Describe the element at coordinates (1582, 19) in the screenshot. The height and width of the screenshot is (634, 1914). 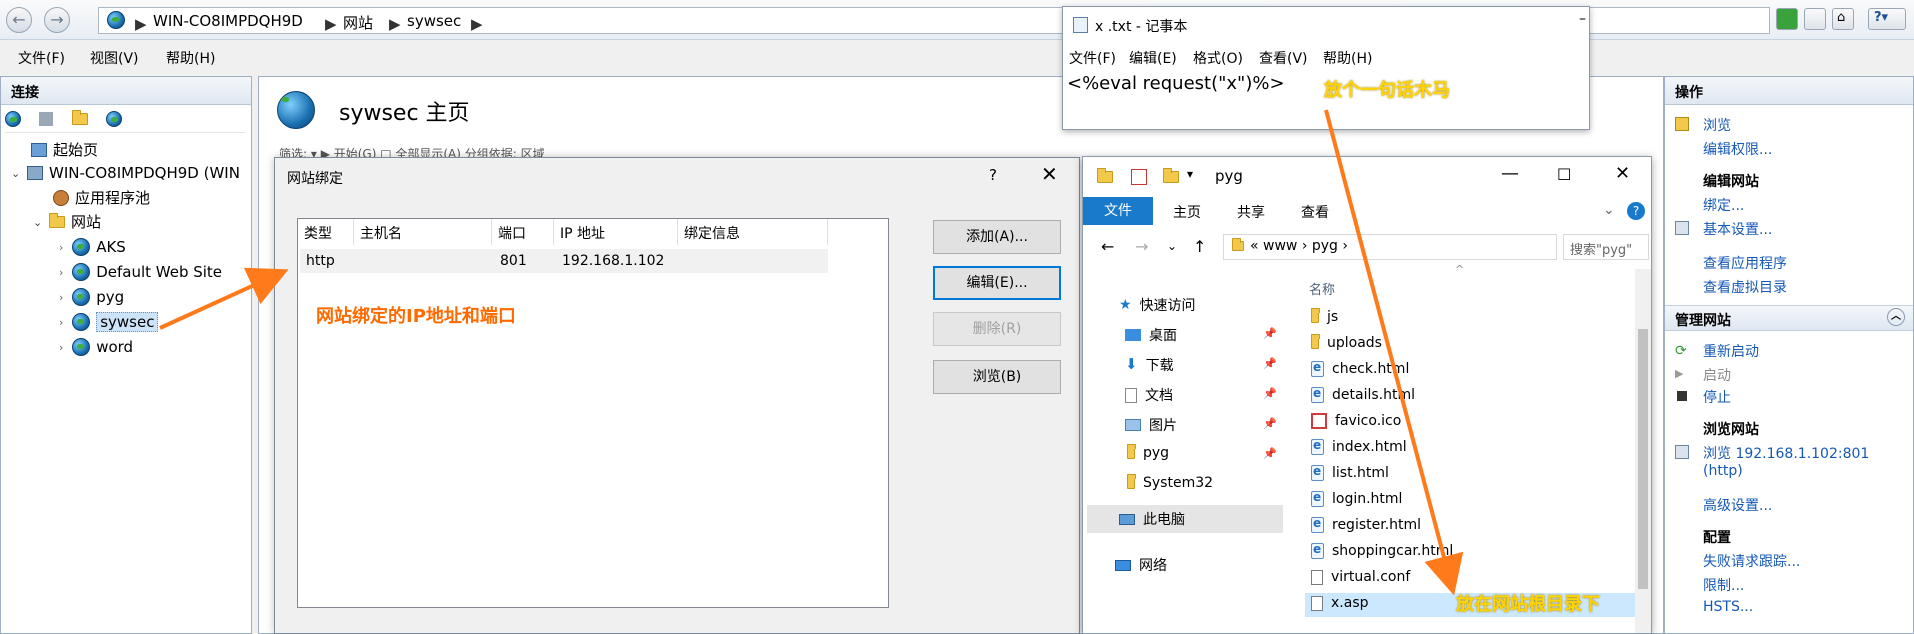
I see `minimize-button: –` at that location.